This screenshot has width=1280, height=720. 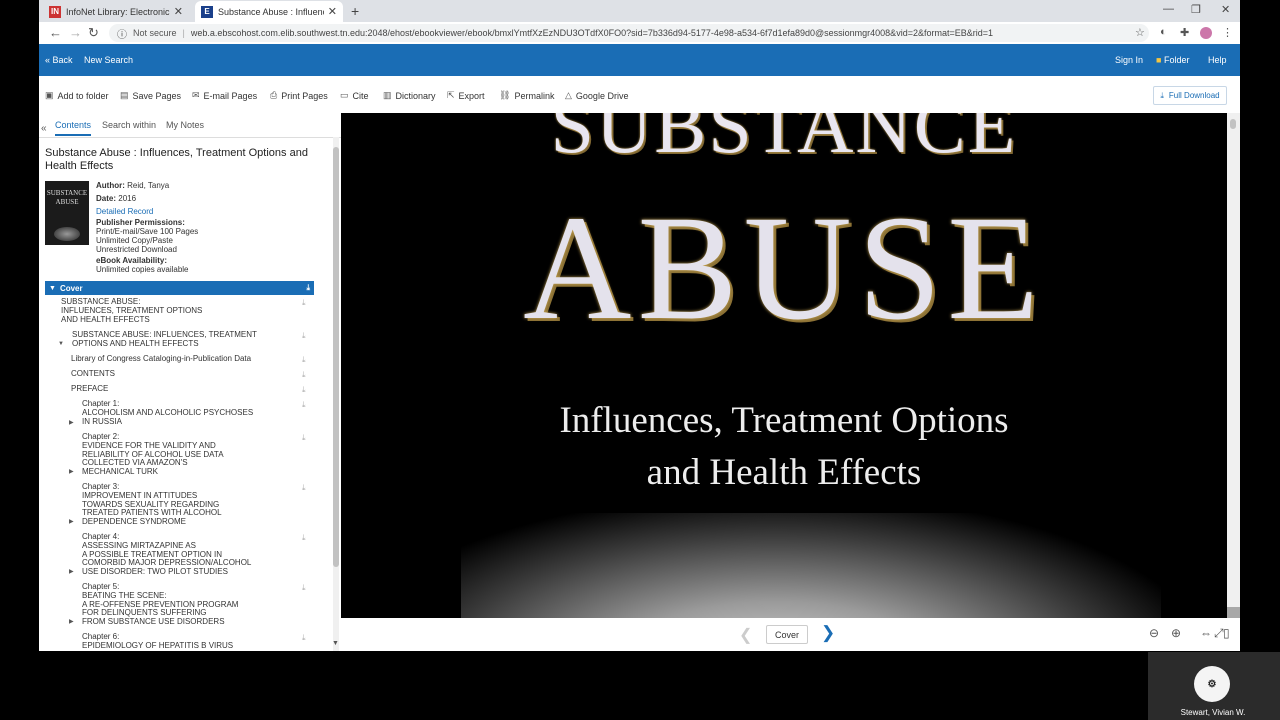 What do you see at coordinates (75, 32) in the screenshot?
I see `forward-arrow-icon: →` at bounding box center [75, 32].